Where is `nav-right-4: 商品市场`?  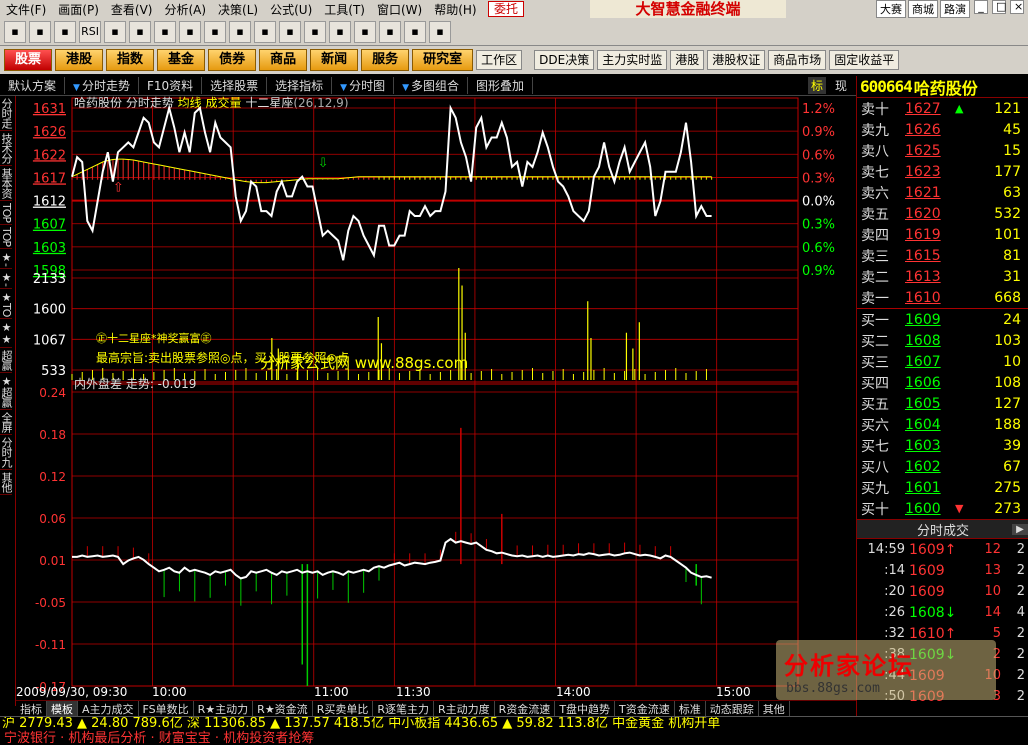 nav-right-4: 商品市场 is located at coordinates (797, 60).